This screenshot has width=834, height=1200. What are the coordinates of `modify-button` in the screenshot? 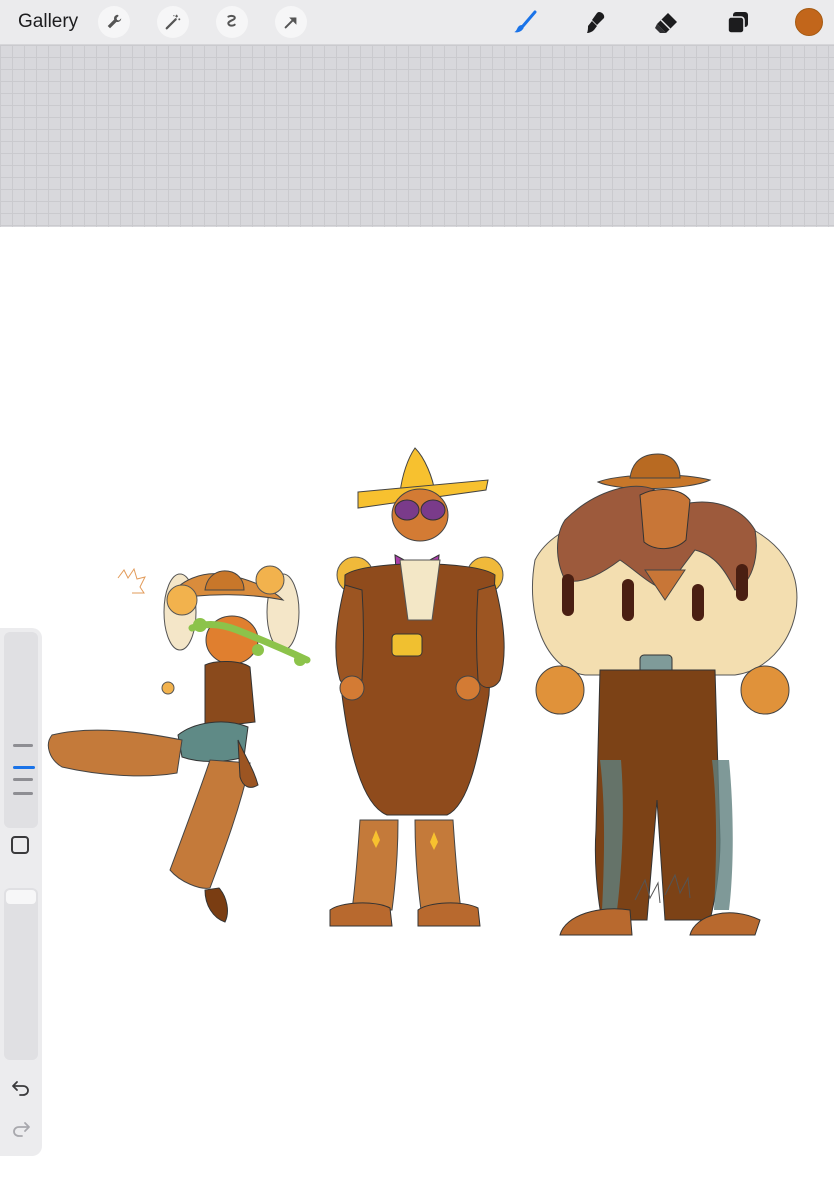 It's located at (20, 845).